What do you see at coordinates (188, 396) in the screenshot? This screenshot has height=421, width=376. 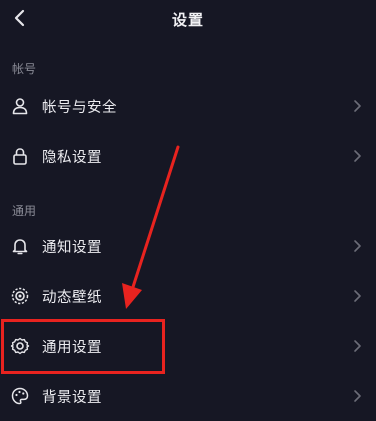 I see `settings-item-background: 背景设置` at bounding box center [188, 396].